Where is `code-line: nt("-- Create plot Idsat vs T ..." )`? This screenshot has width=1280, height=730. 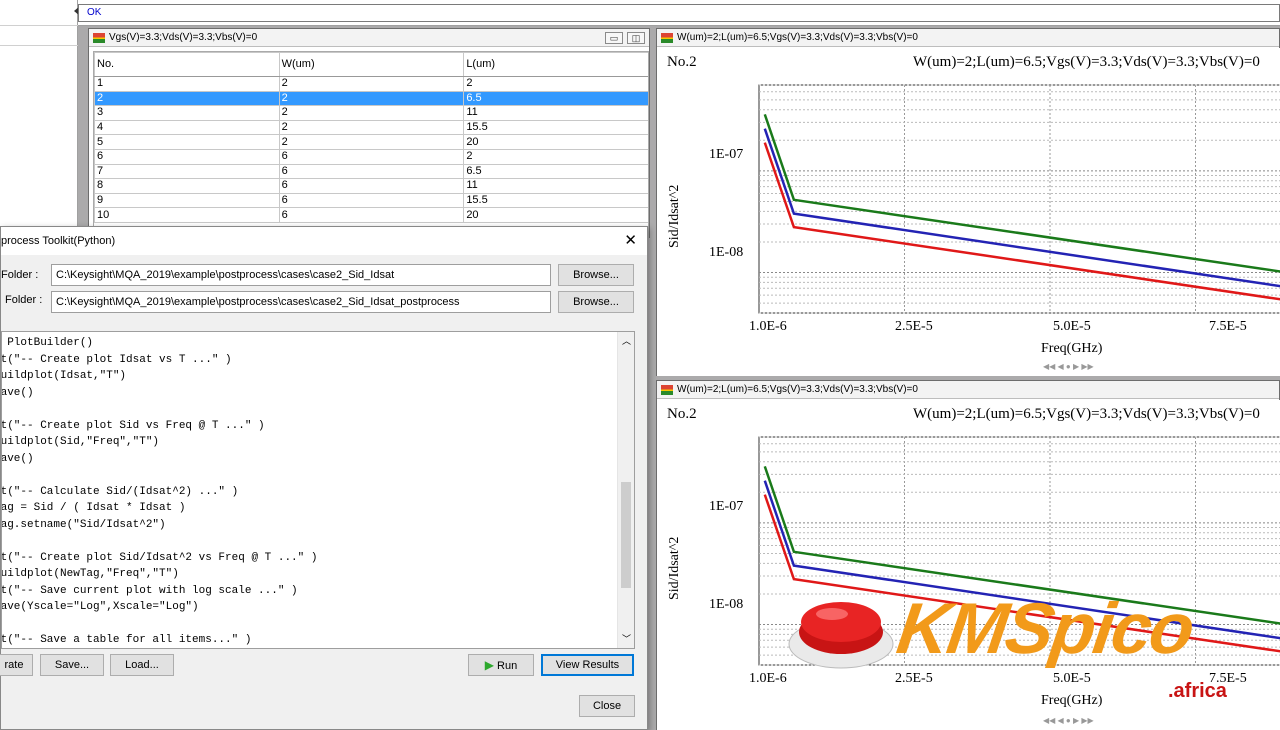 code-line: nt("-- Create plot Idsat vs T ..." ) is located at coordinates (116, 359).